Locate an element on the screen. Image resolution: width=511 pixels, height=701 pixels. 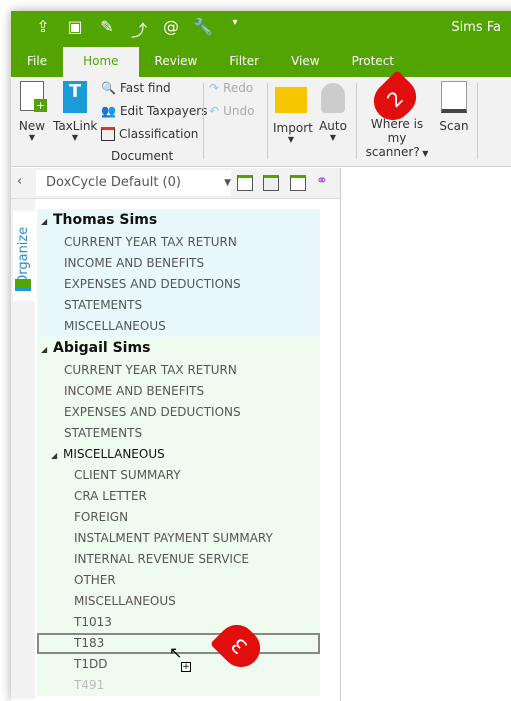
doxcycle-combo: DoxCycle Default (0) ▼ is located at coordinates (133, 183).